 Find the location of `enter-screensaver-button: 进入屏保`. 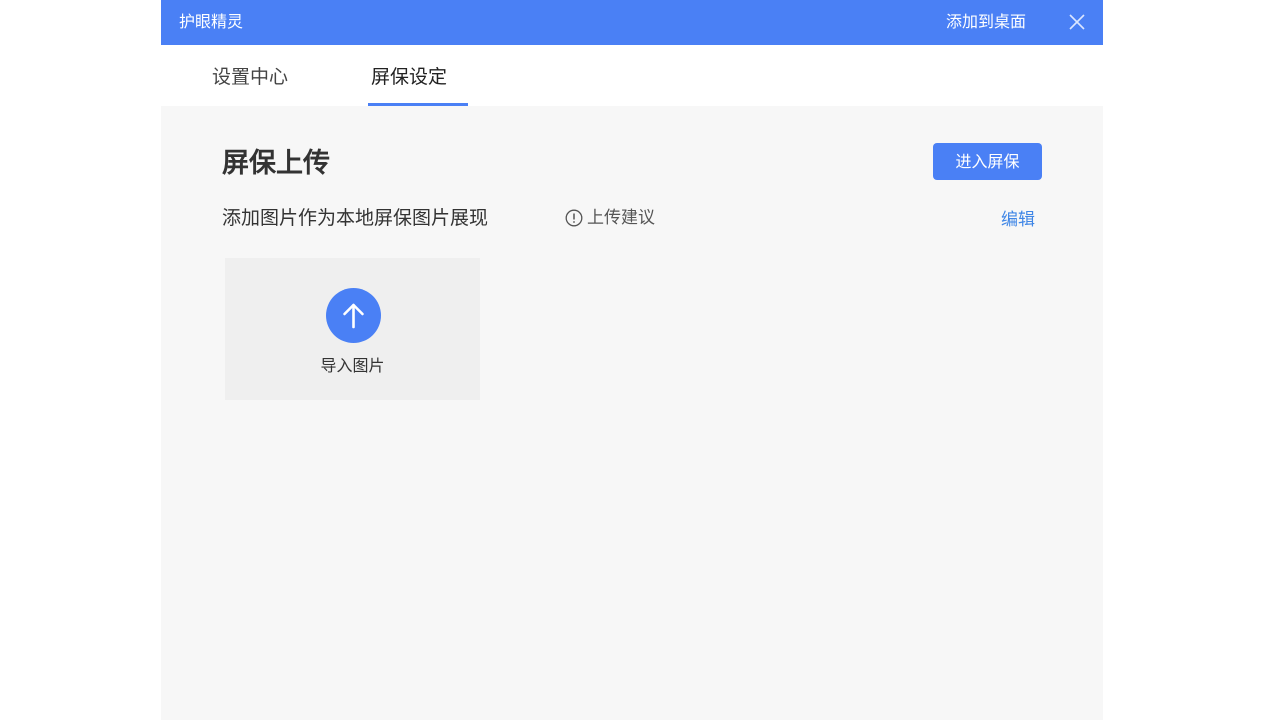

enter-screensaver-button: 进入屏保 is located at coordinates (987, 161).